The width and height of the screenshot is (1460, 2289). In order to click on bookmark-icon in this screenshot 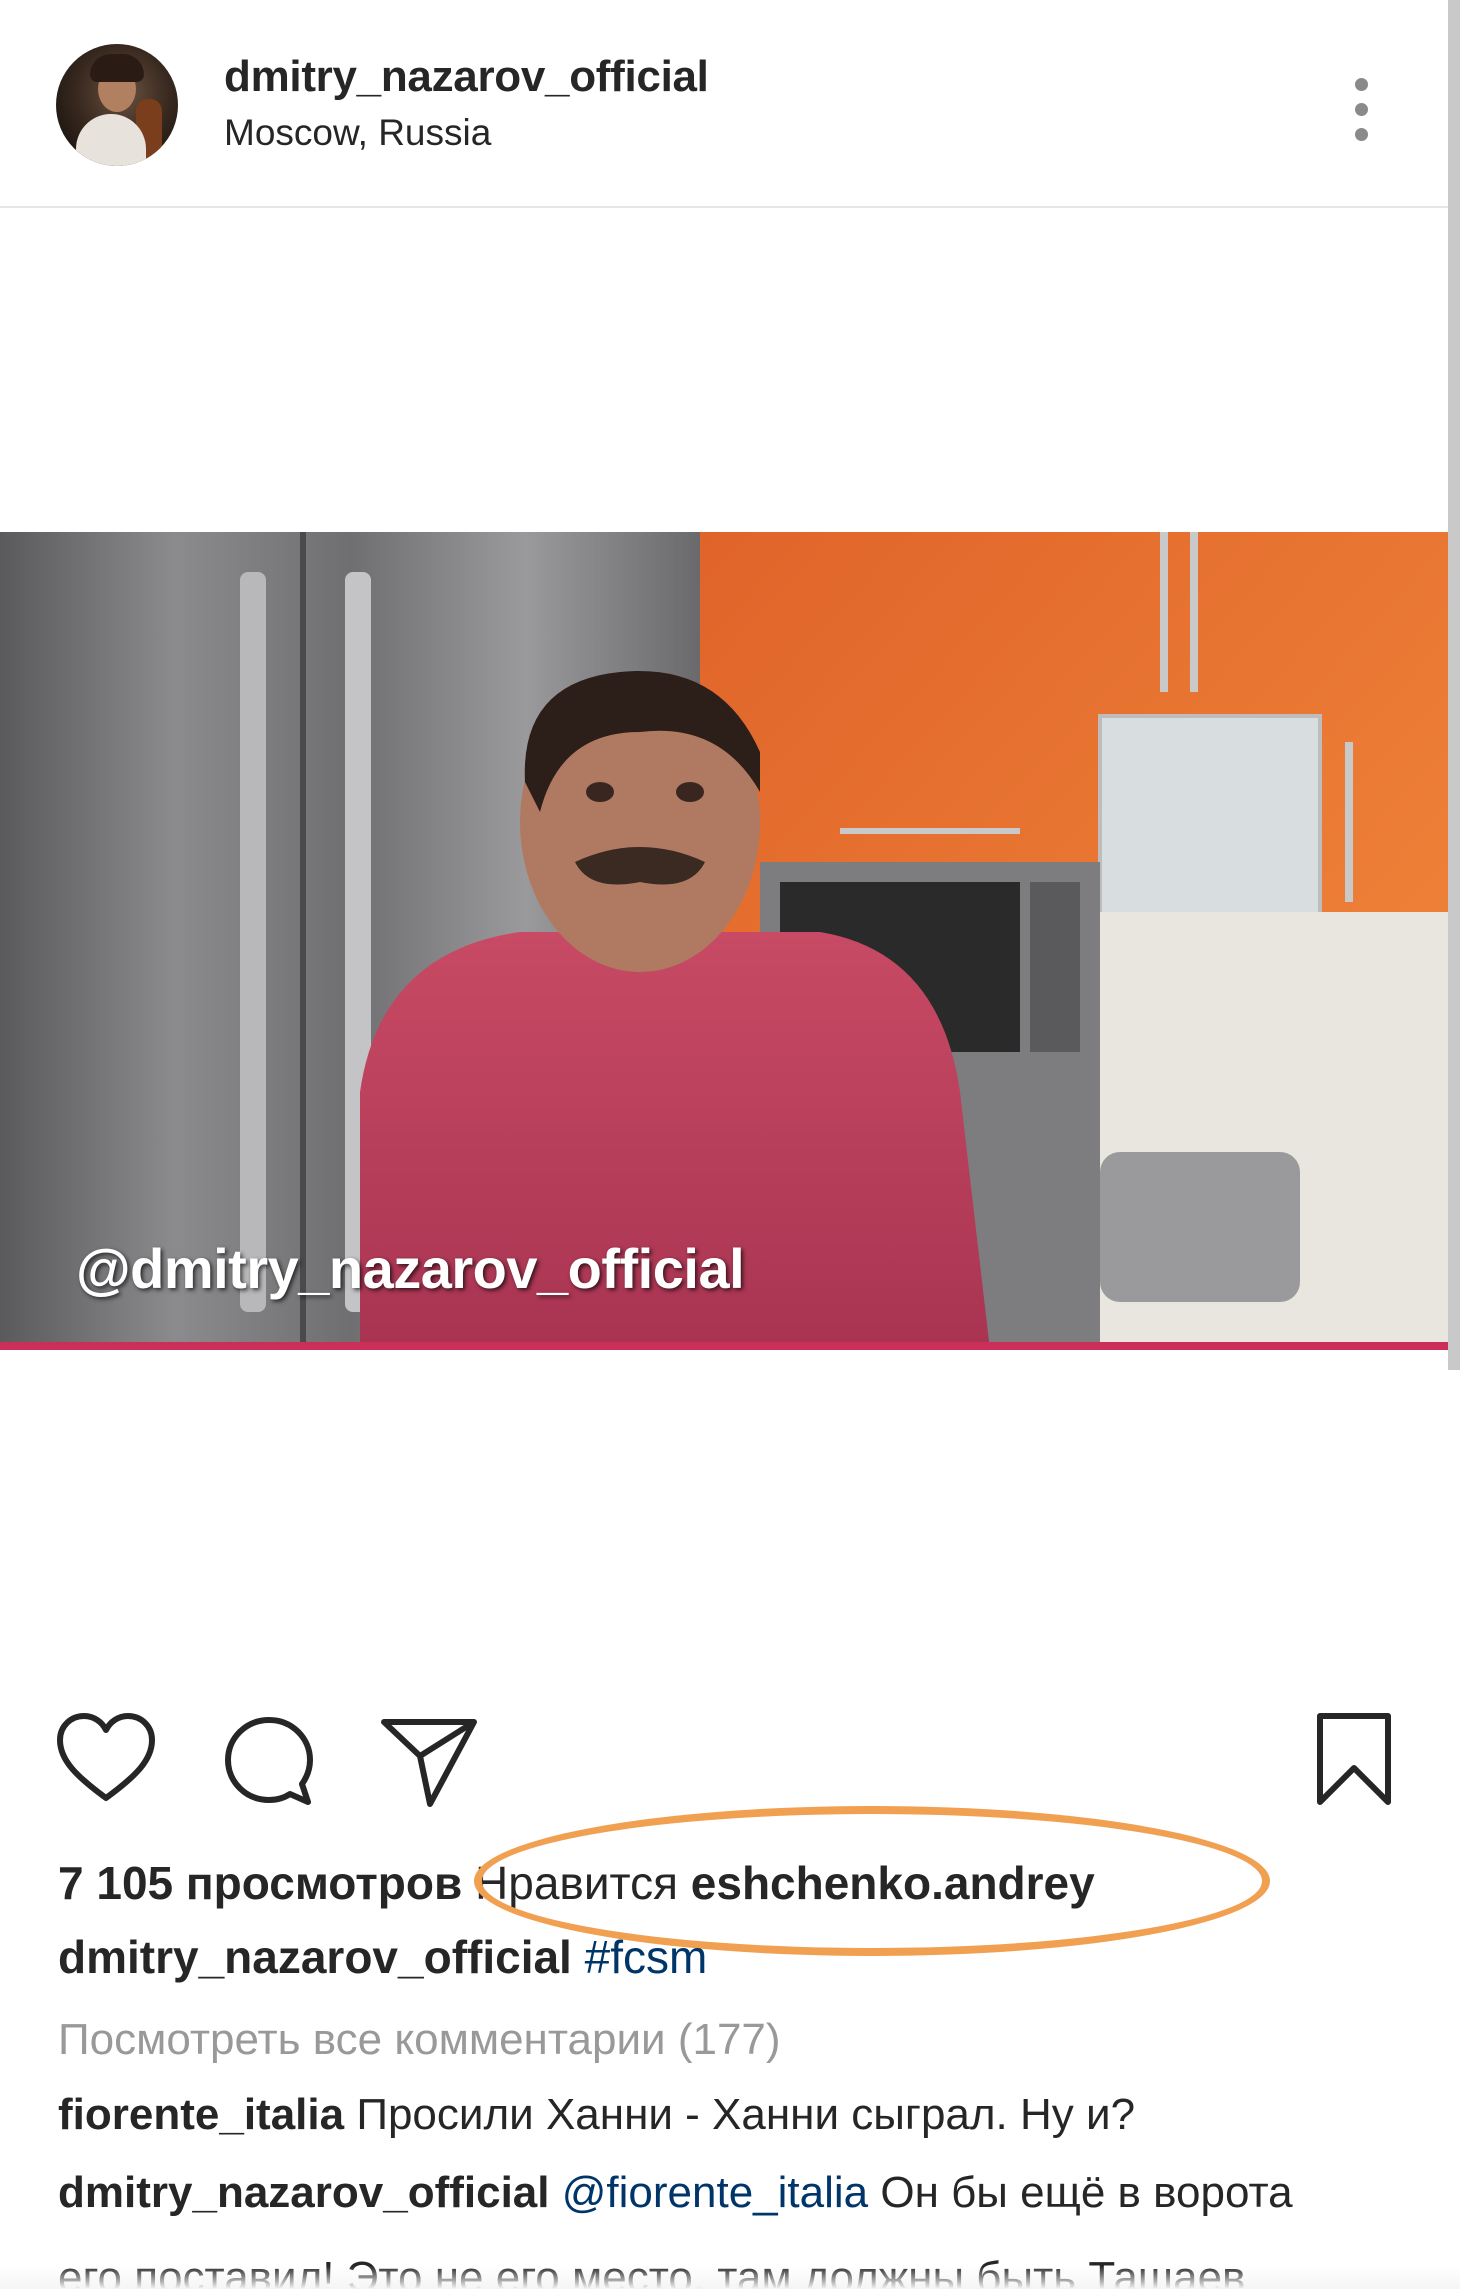, I will do `click(1354, 1759)`.